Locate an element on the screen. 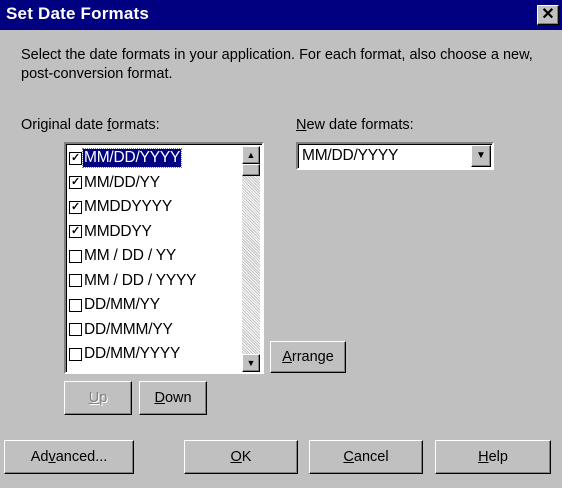 The height and width of the screenshot is (488, 562). list-item: DD/MM/YYYY is located at coordinates (155, 354).